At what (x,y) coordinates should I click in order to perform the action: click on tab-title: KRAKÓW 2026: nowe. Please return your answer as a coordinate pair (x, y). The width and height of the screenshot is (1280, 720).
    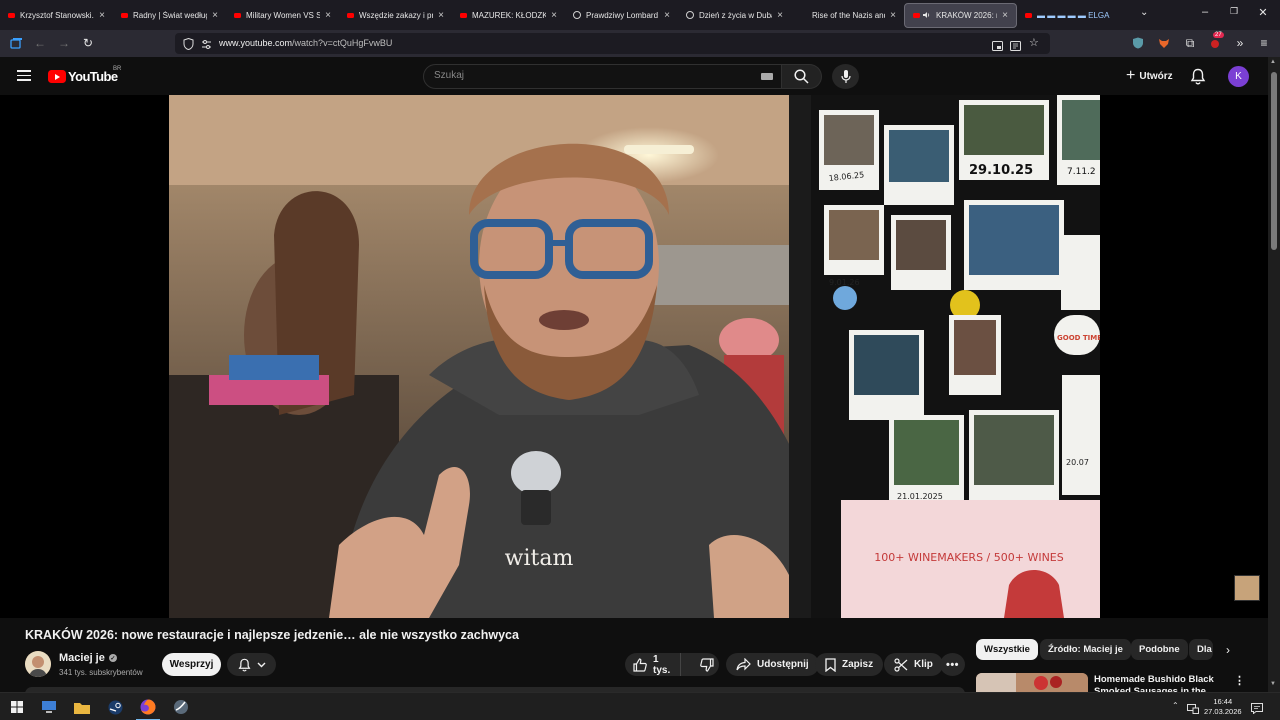
    Looking at the image, I should click on (966, 15).